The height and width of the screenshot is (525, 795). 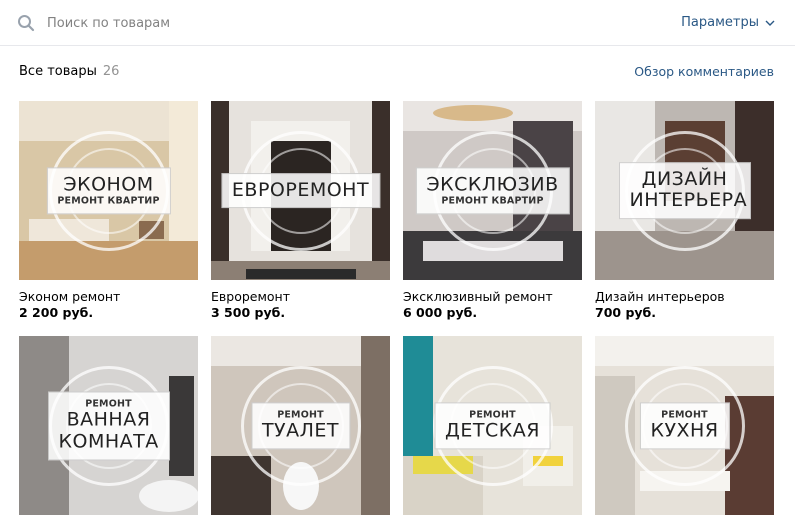 I want to click on product-image: РЕМОНТ ДЕТСКАЯ, so click(x=492, y=425).